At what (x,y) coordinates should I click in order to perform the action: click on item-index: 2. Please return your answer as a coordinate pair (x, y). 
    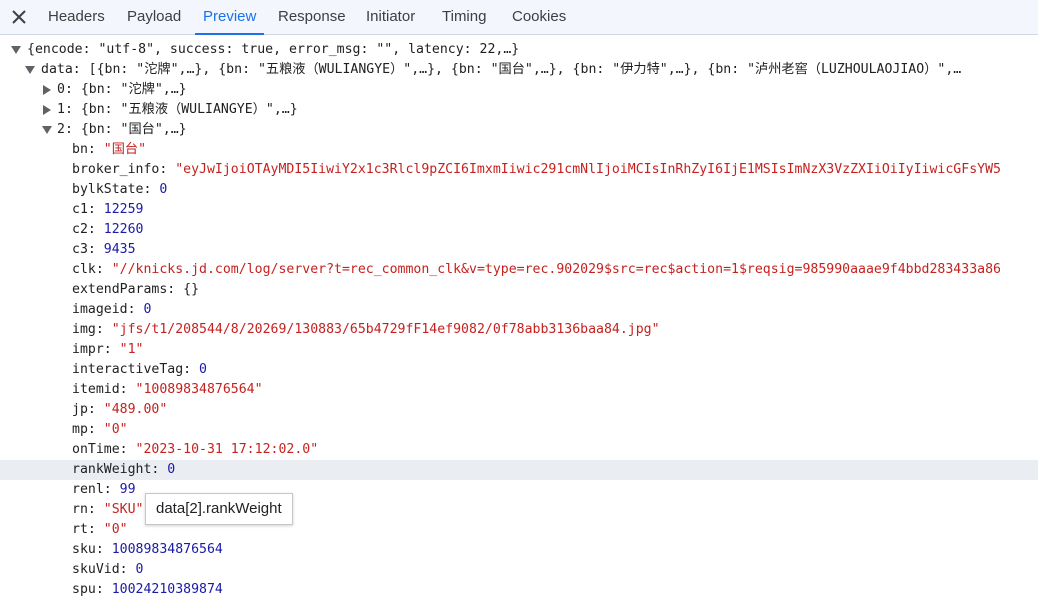
    Looking at the image, I should click on (61, 129).